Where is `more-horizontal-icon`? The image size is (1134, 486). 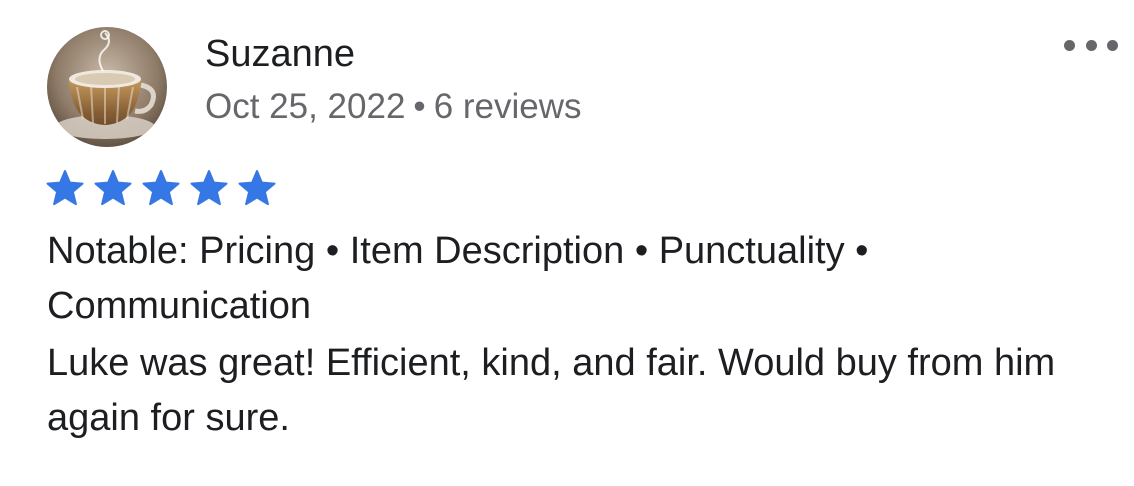 more-horizontal-icon is located at coordinates (1069, 45).